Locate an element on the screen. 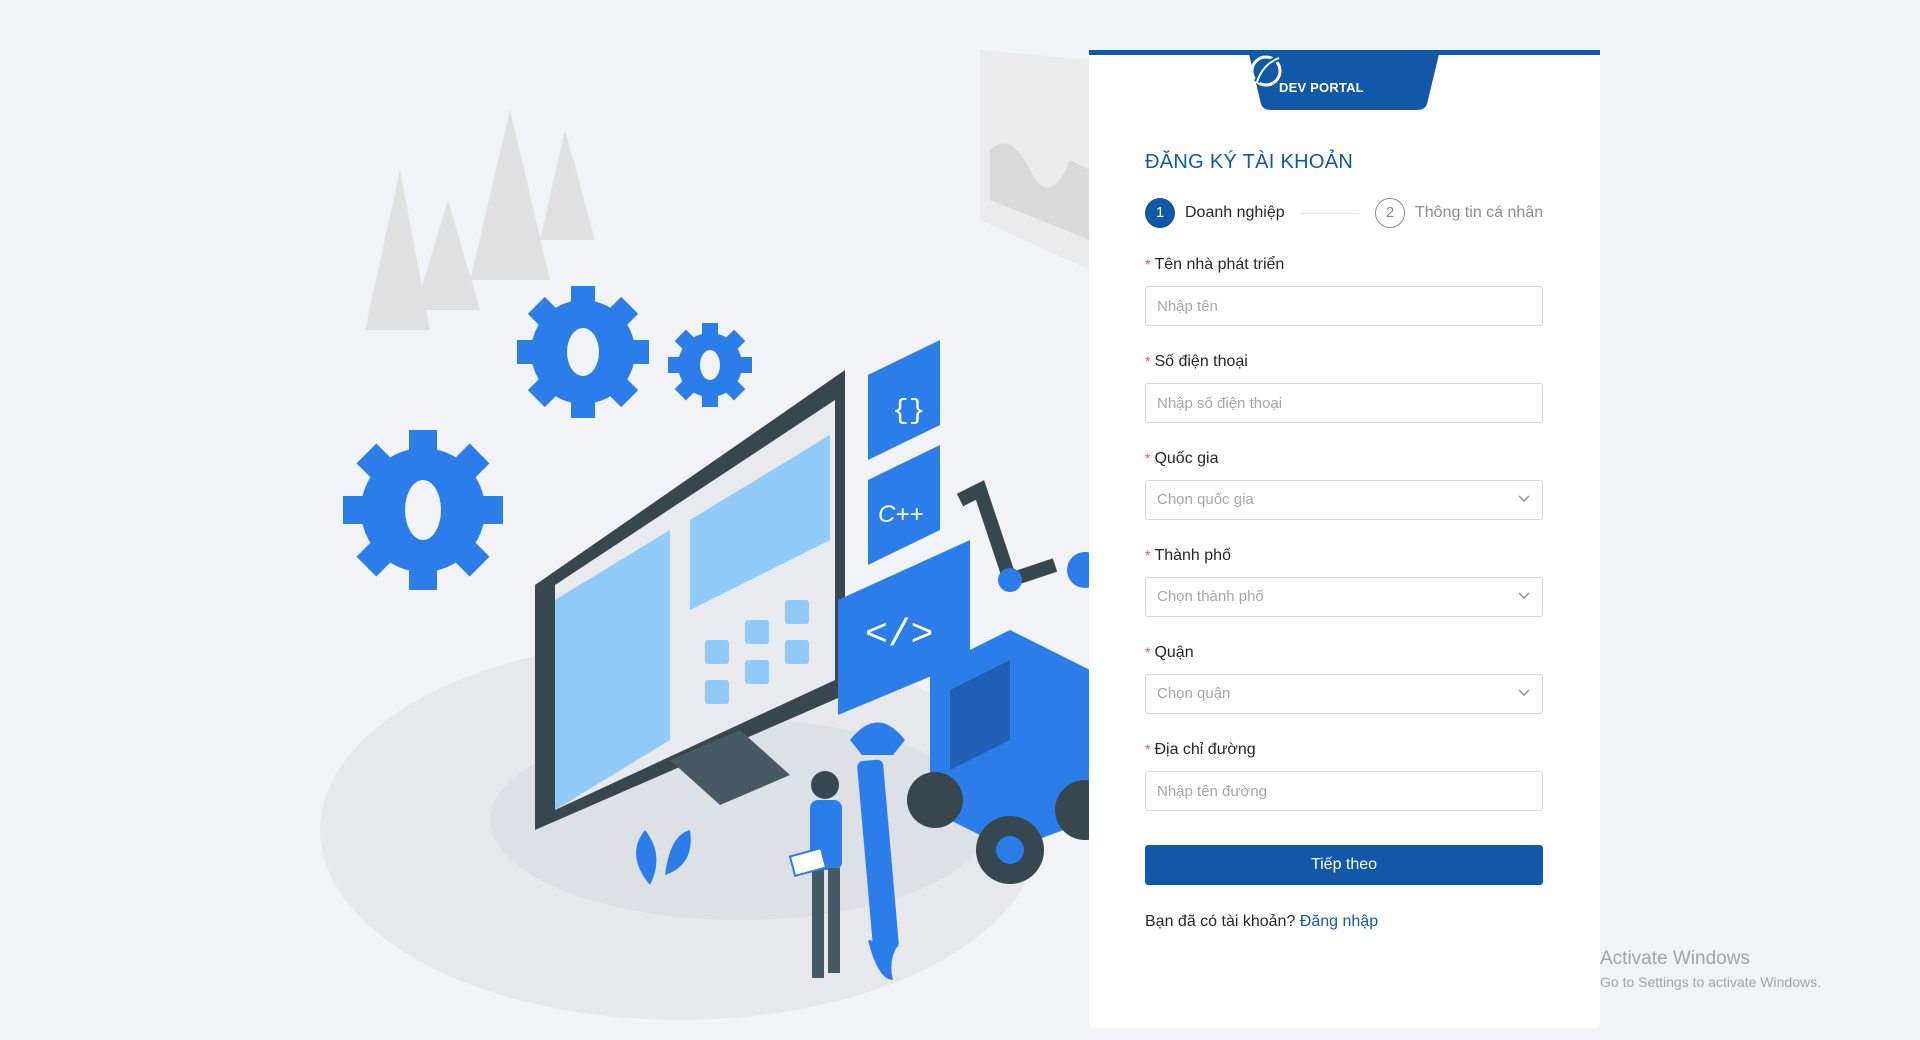 The image size is (1920, 1040). district-field: * Quận Chọn quận is located at coordinates (1344, 677).